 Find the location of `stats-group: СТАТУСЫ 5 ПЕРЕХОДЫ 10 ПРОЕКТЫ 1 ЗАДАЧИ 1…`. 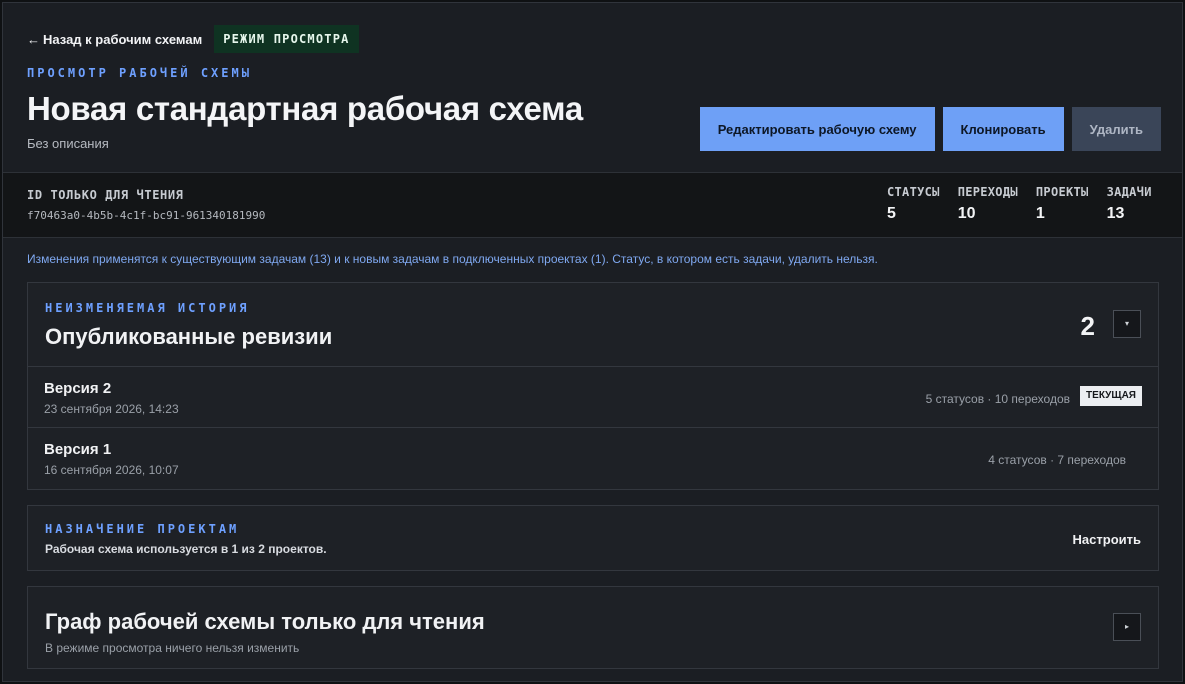

stats-group: СТАТУСЫ 5 ПЕРЕХОДЫ 10 ПРОЕКТЫ 1 ЗАДАЧИ 1… is located at coordinates (1028, 204).